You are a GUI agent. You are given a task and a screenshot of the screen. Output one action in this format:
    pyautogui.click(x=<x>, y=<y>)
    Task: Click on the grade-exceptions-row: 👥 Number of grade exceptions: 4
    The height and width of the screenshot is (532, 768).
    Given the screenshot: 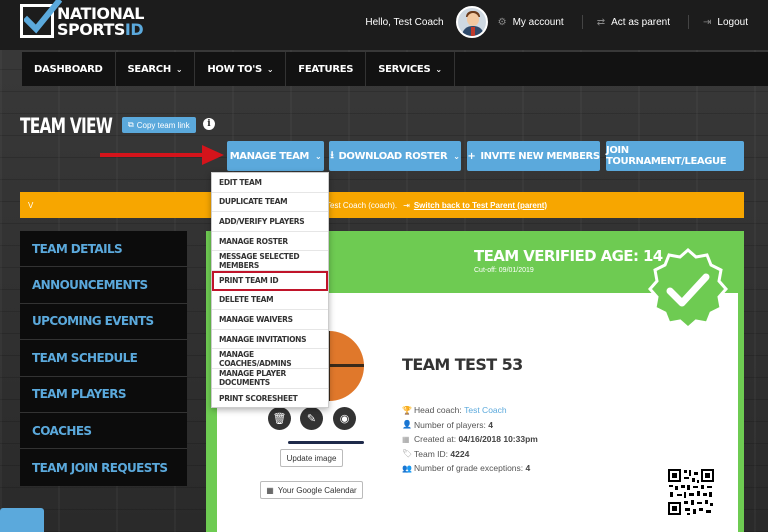 What is the action you would take?
    pyautogui.click(x=466, y=468)
    